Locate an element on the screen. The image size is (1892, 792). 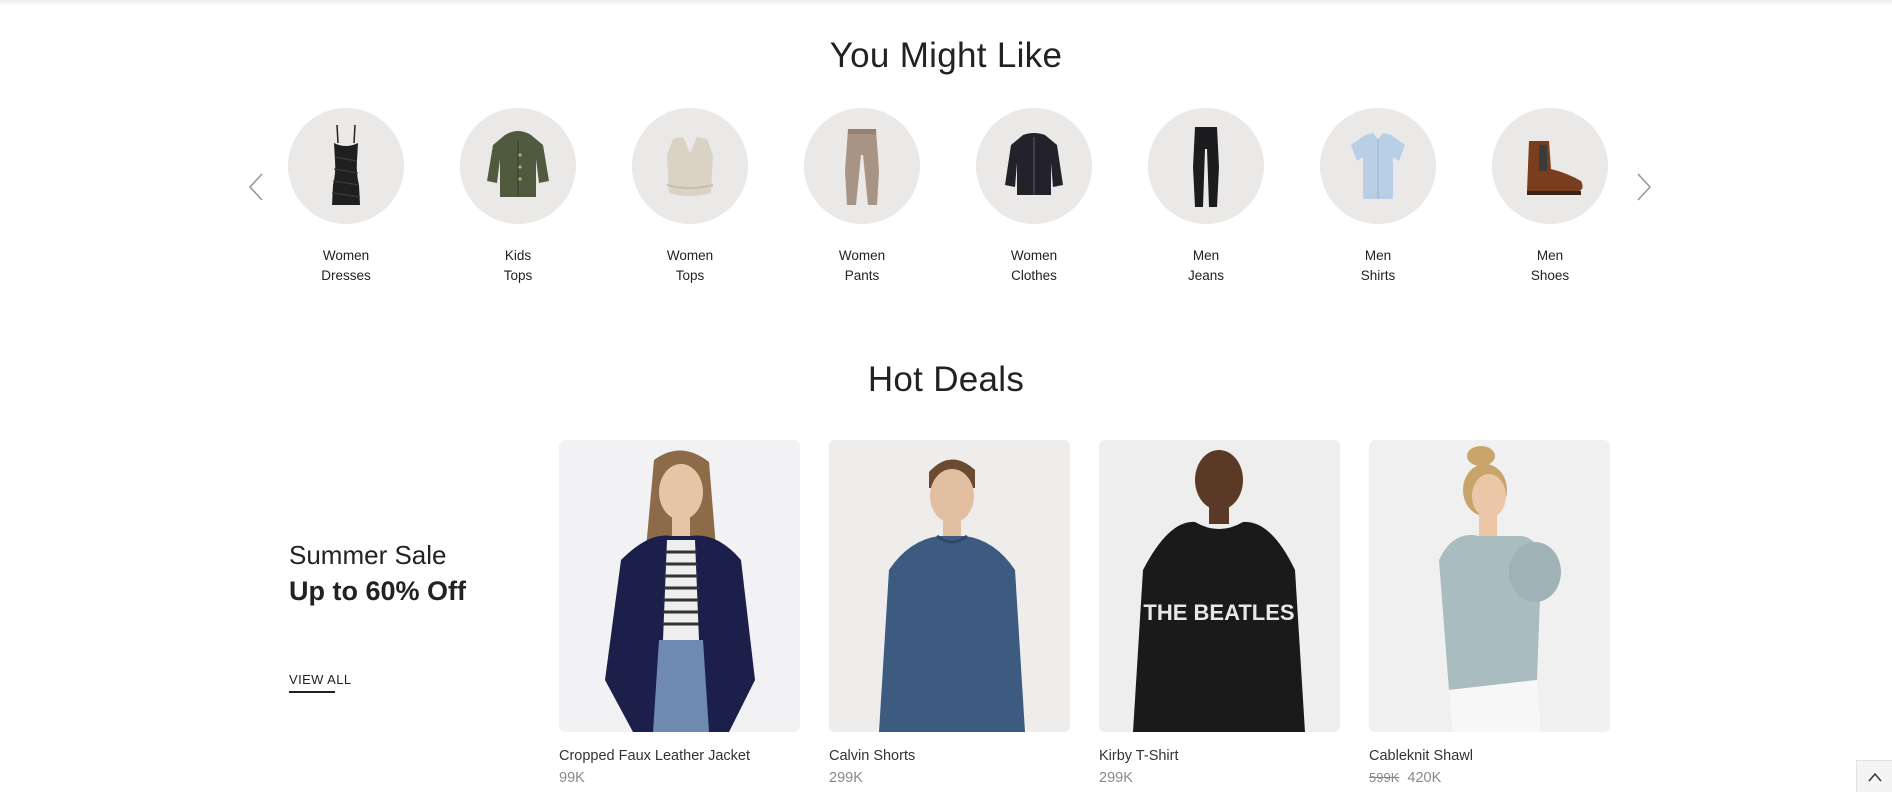
category-women-clothes: Women Clothes is located at coordinates (1034, 197).